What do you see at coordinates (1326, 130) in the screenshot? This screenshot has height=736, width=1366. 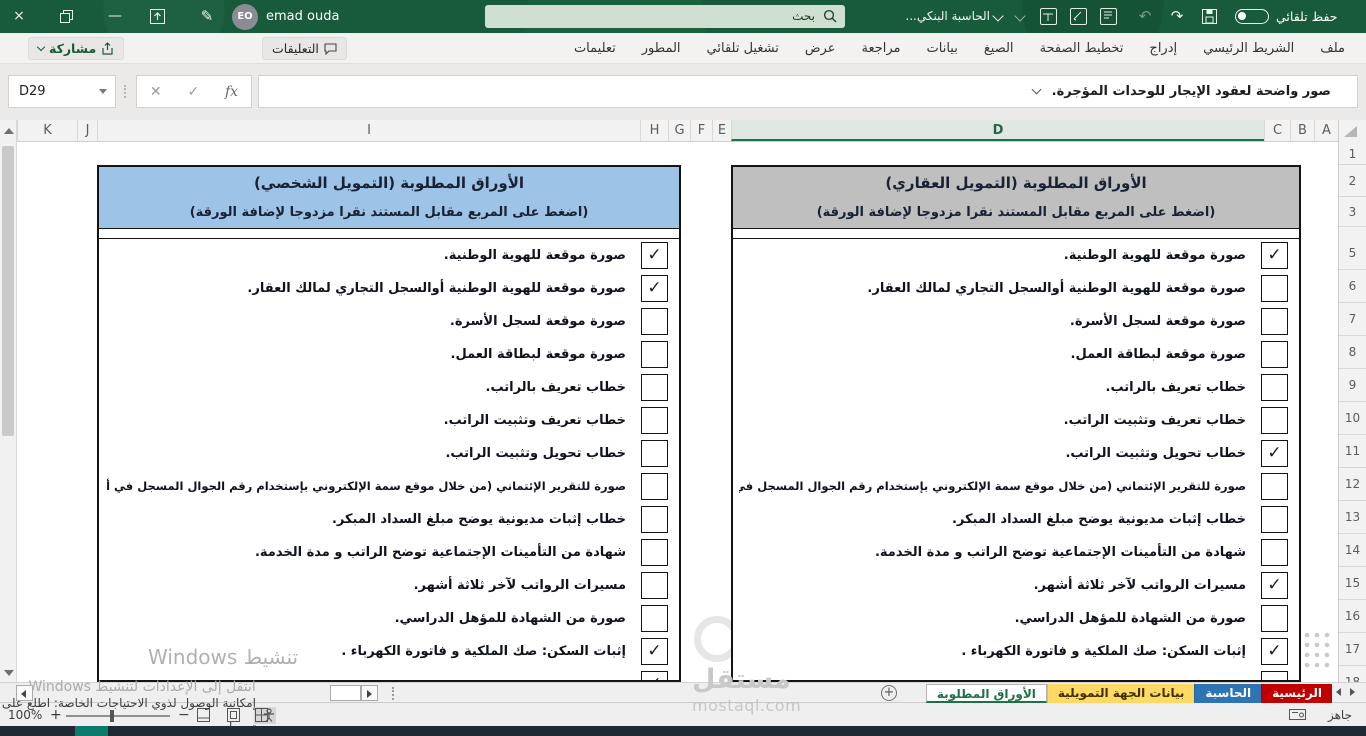 I see `column-header-A: A` at bounding box center [1326, 130].